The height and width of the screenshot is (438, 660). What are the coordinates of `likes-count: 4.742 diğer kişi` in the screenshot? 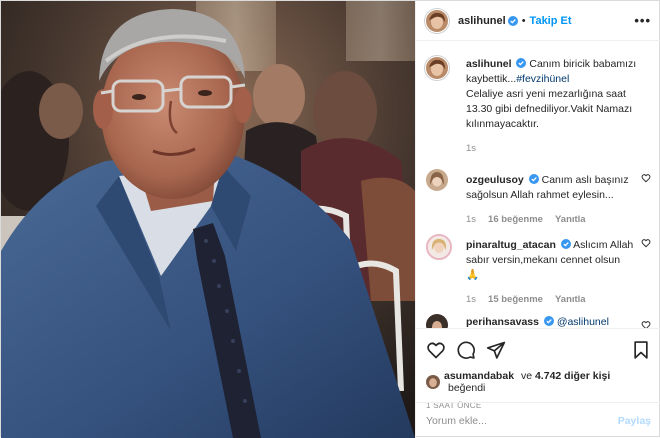 It's located at (572, 376).